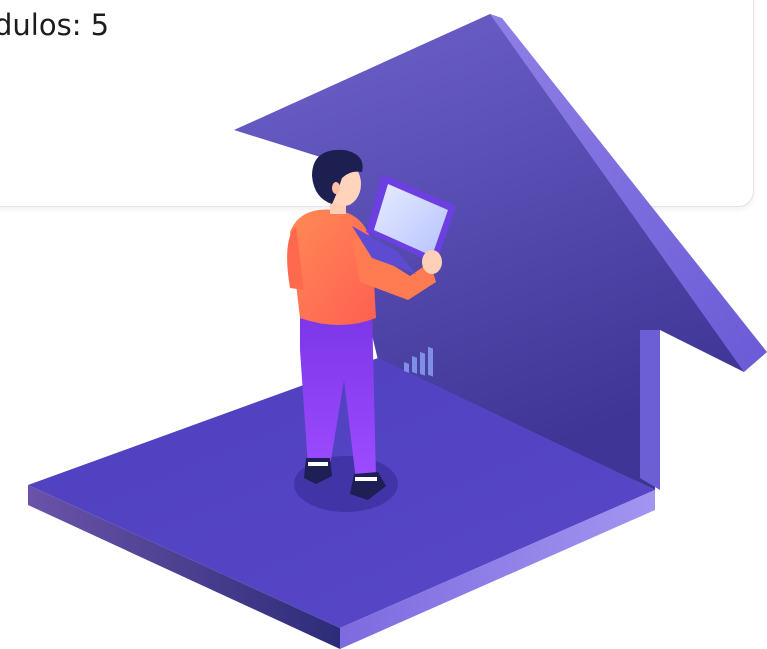 The height and width of the screenshot is (649, 767). I want to click on arrow-shaft-edge, so click(650, 410).